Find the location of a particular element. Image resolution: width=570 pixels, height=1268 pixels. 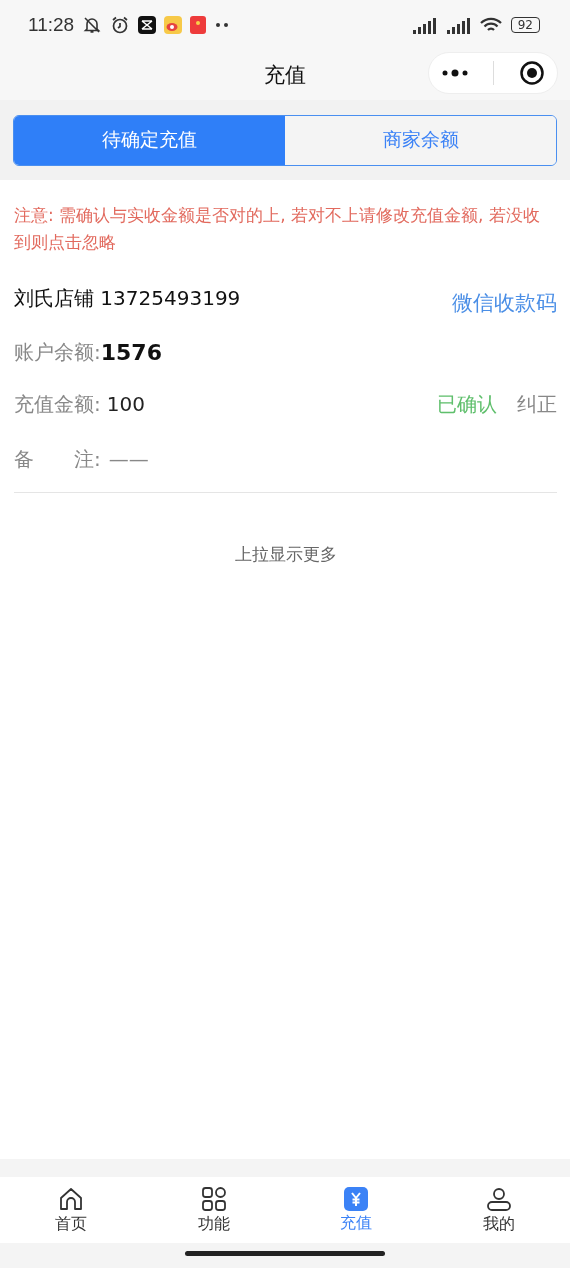

more-icon is located at coordinates (455, 73).